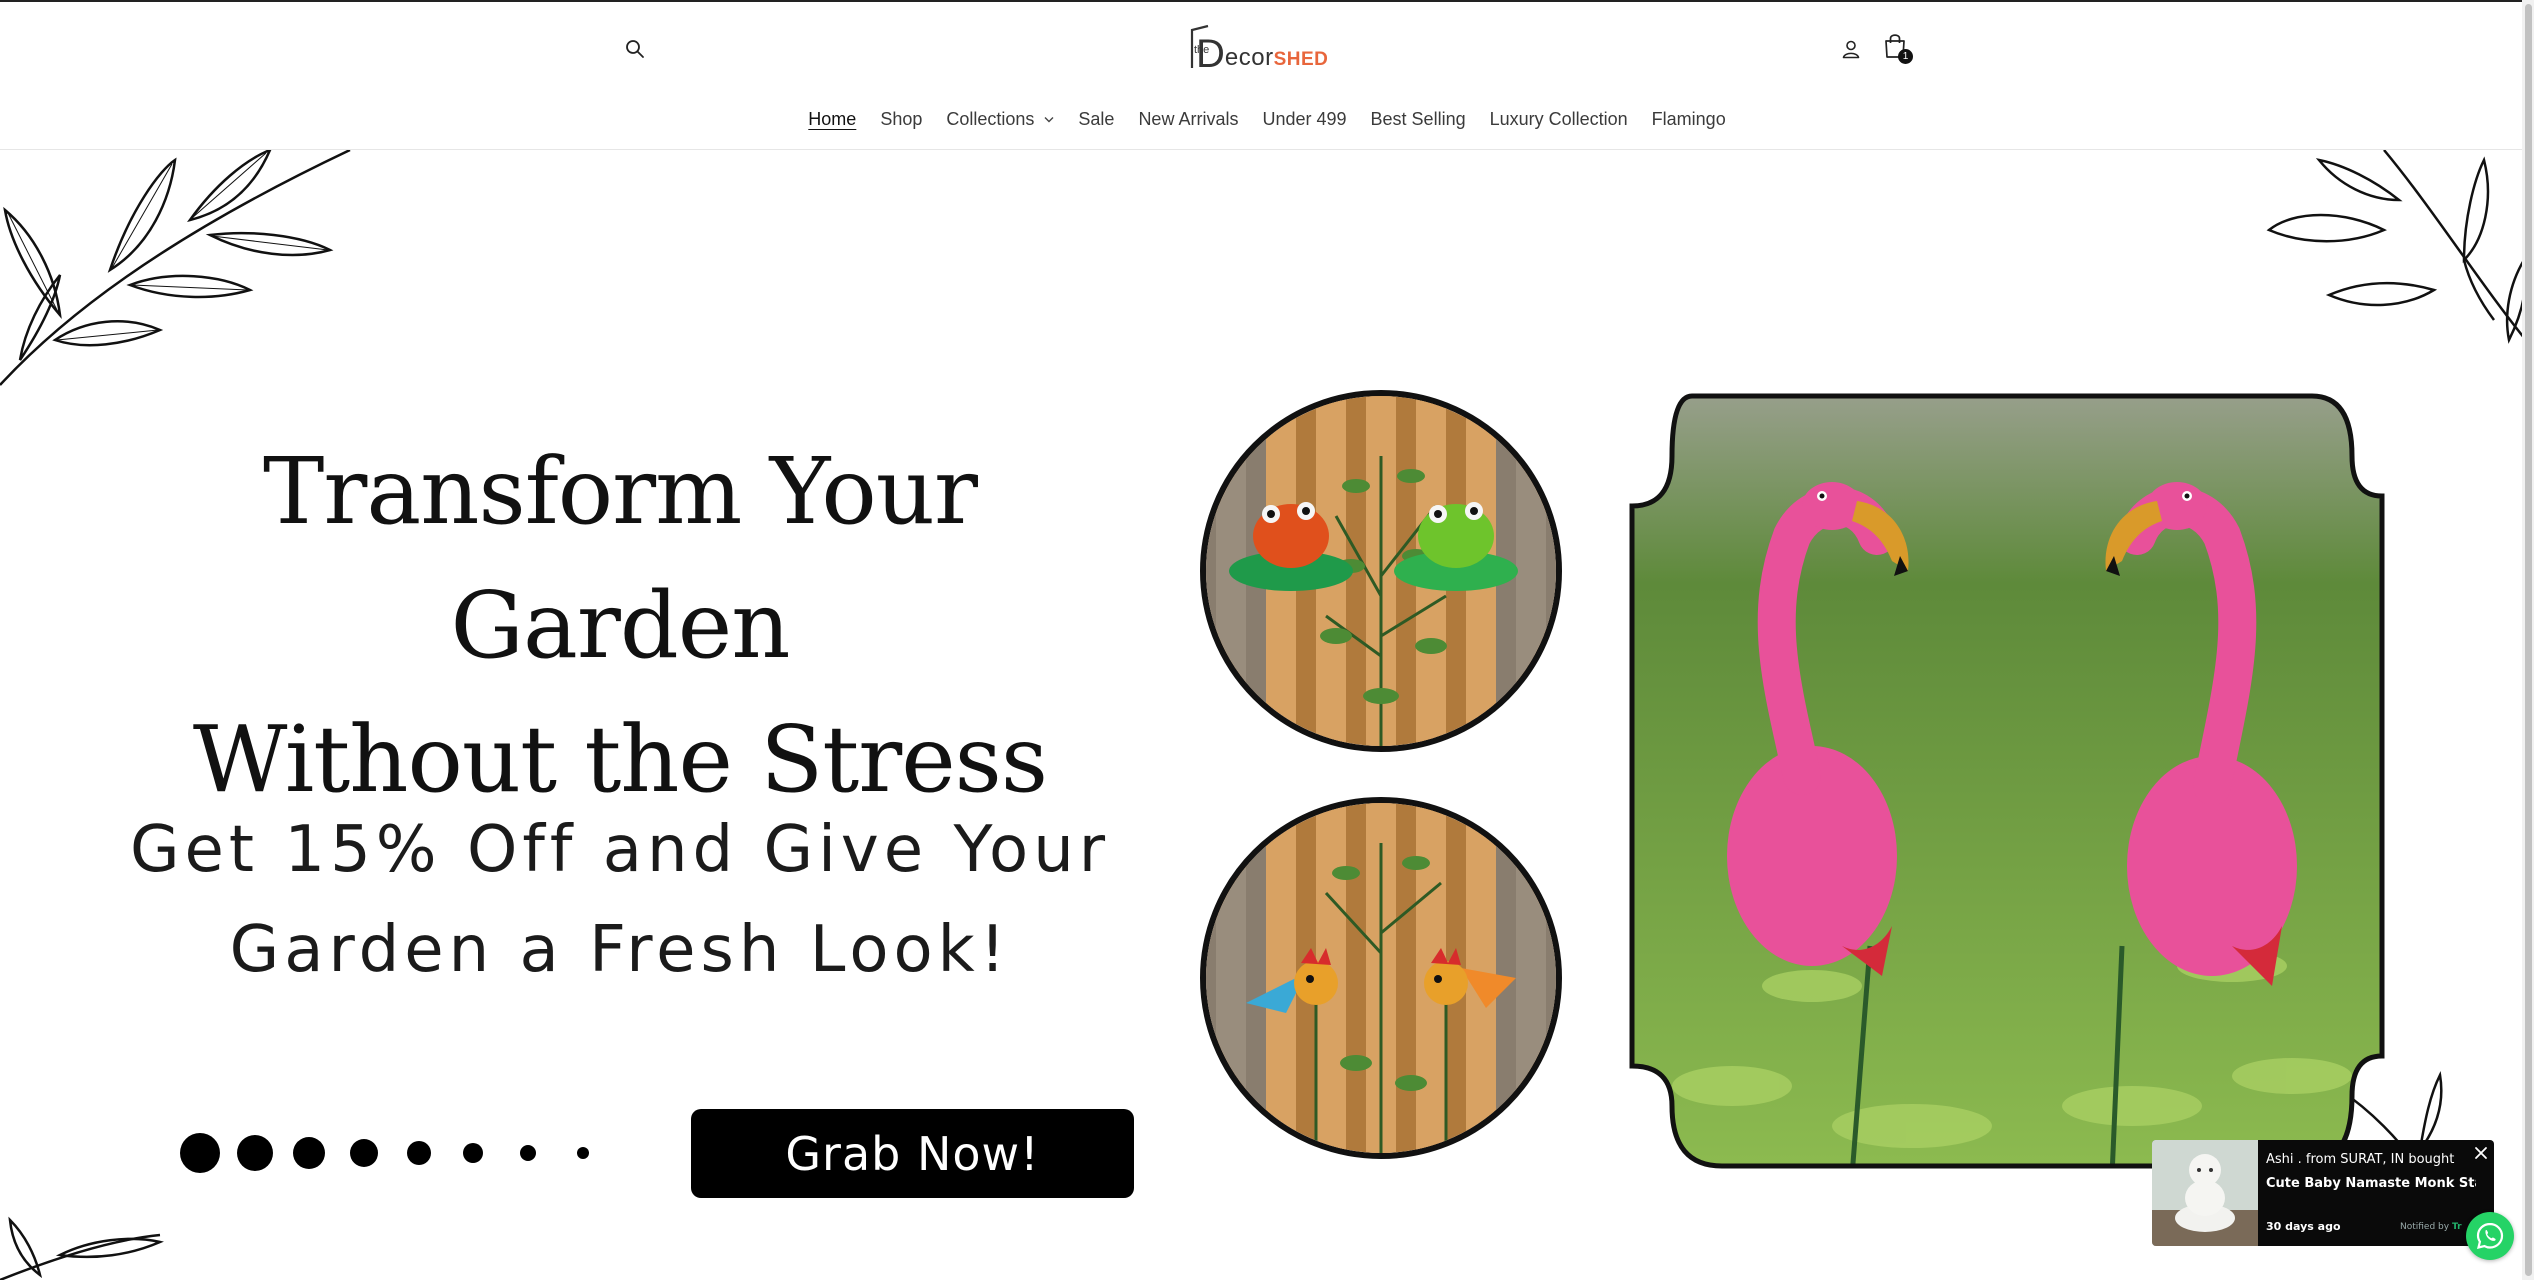  I want to click on nav-item-sale: Sale, so click(1096, 119).